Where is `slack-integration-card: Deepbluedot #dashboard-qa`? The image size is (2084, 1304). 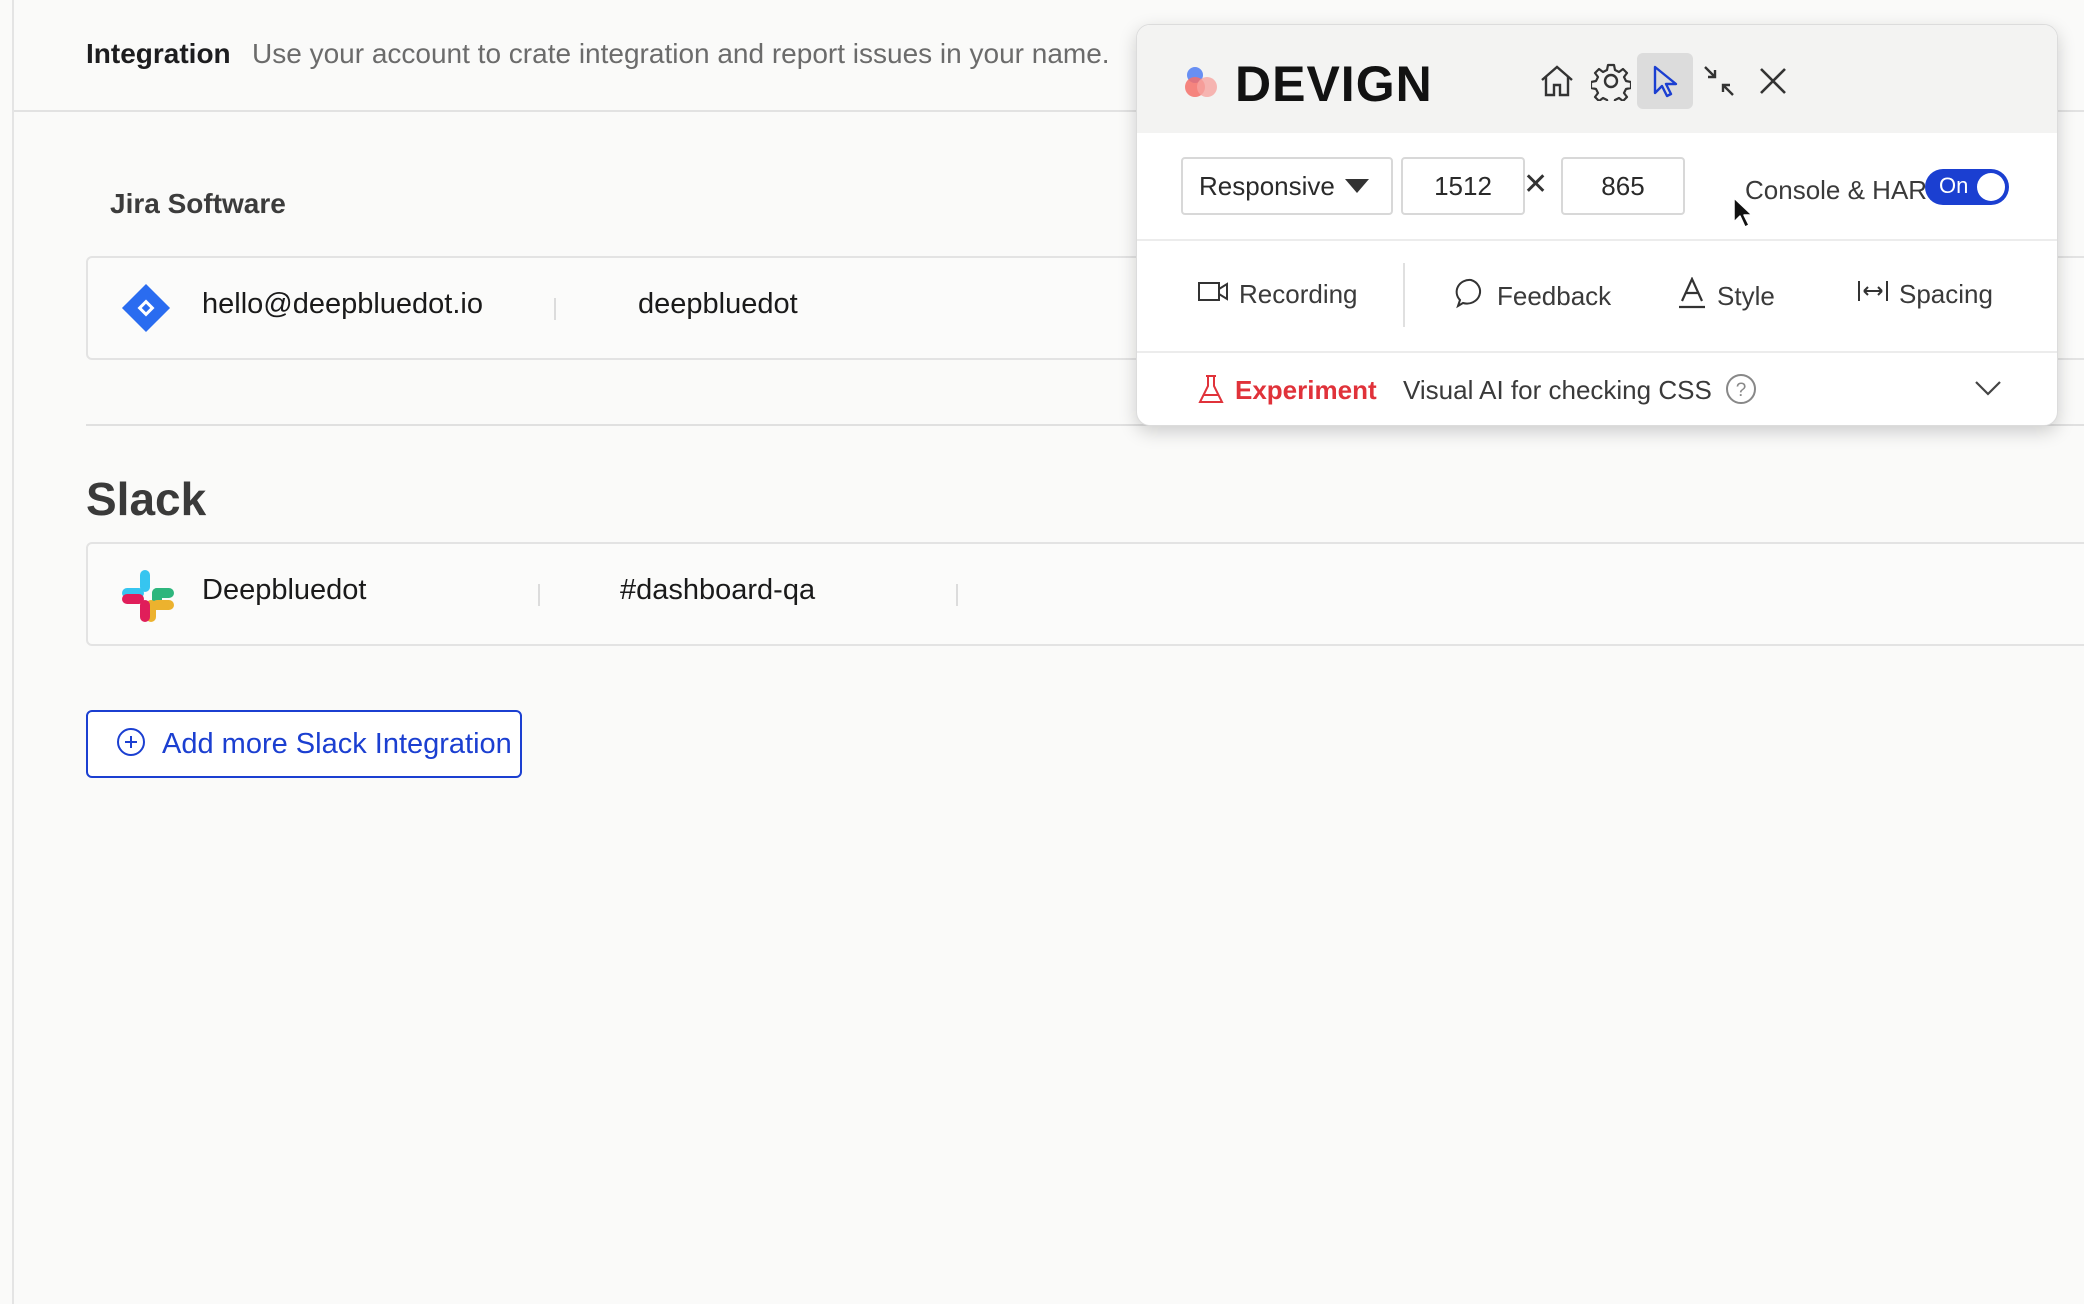
slack-integration-card: Deepbluedot #dashboard-qa is located at coordinates (1085, 594).